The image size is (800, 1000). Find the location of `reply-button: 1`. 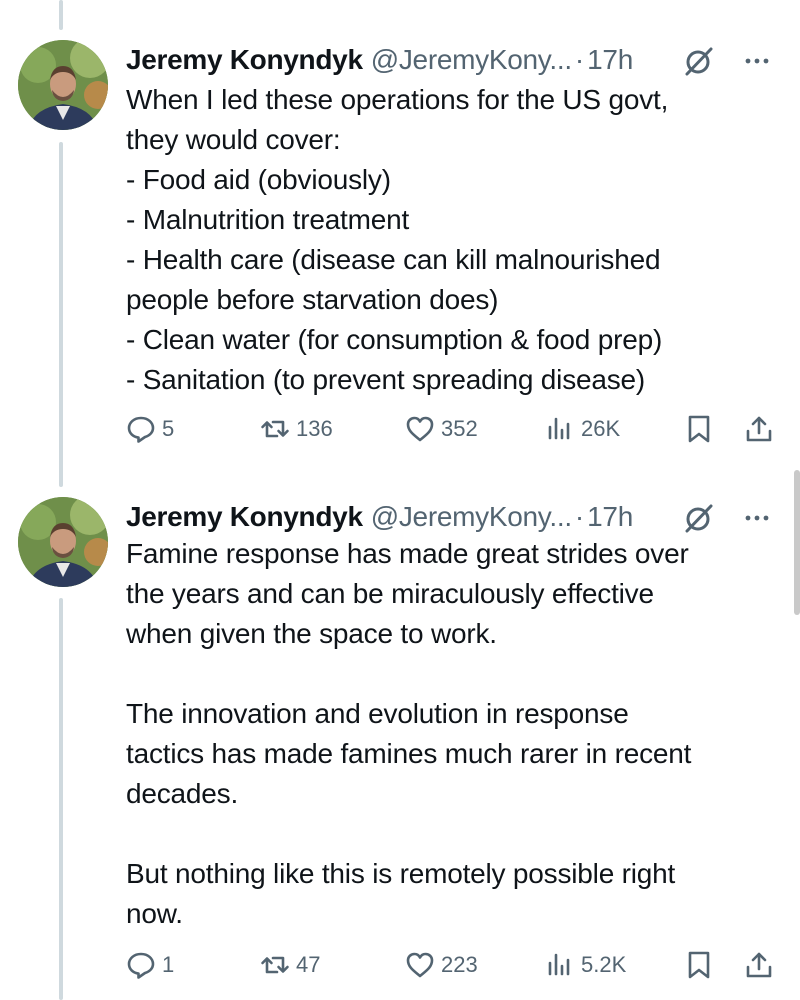

reply-button: 1 is located at coordinates (150, 965).